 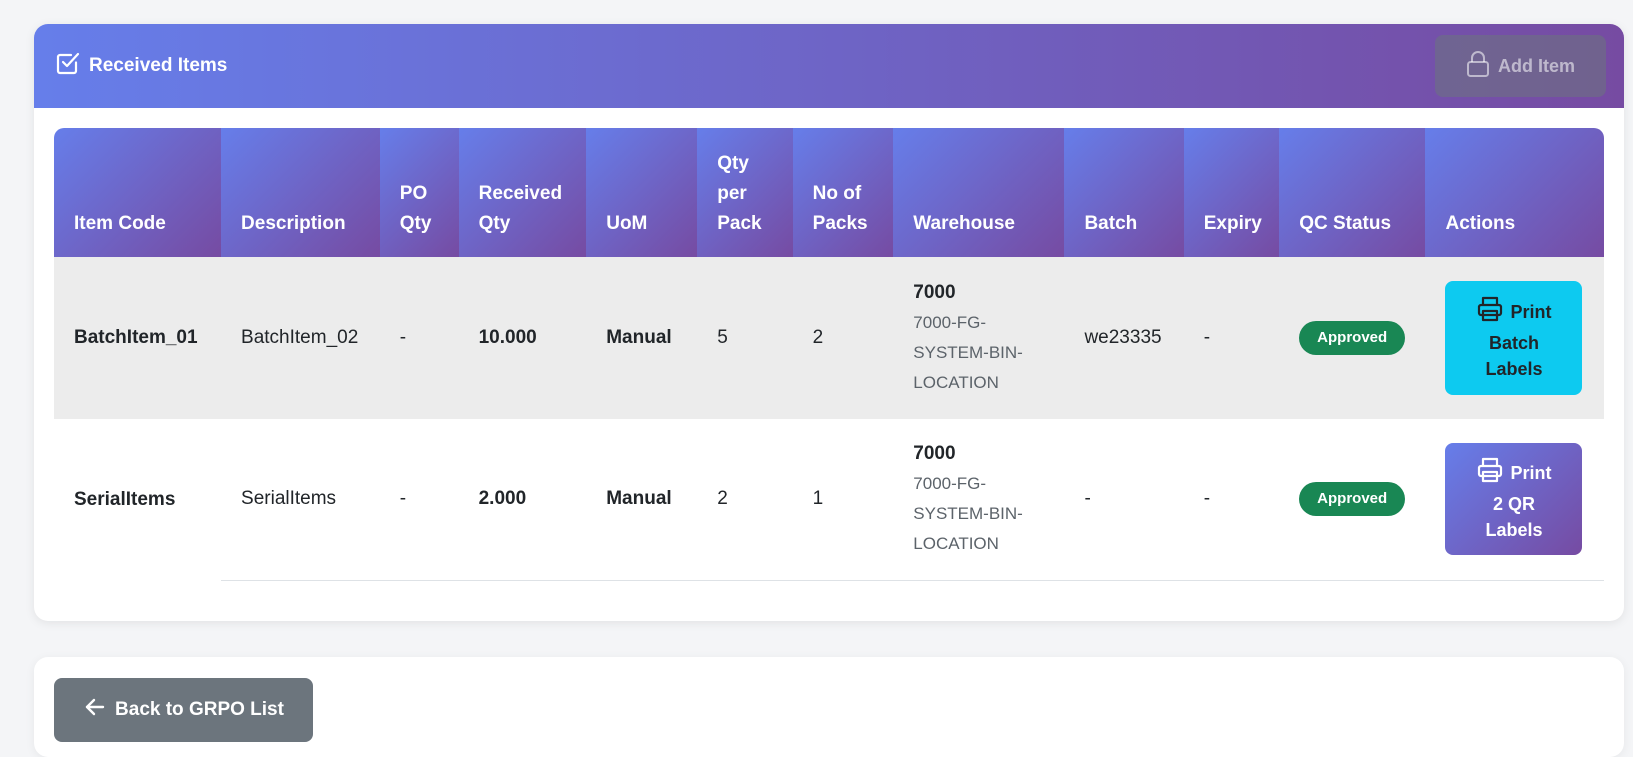 What do you see at coordinates (1513, 342) in the screenshot?
I see `print-label-line-2: Batch` at bounding box center [1513, 342].